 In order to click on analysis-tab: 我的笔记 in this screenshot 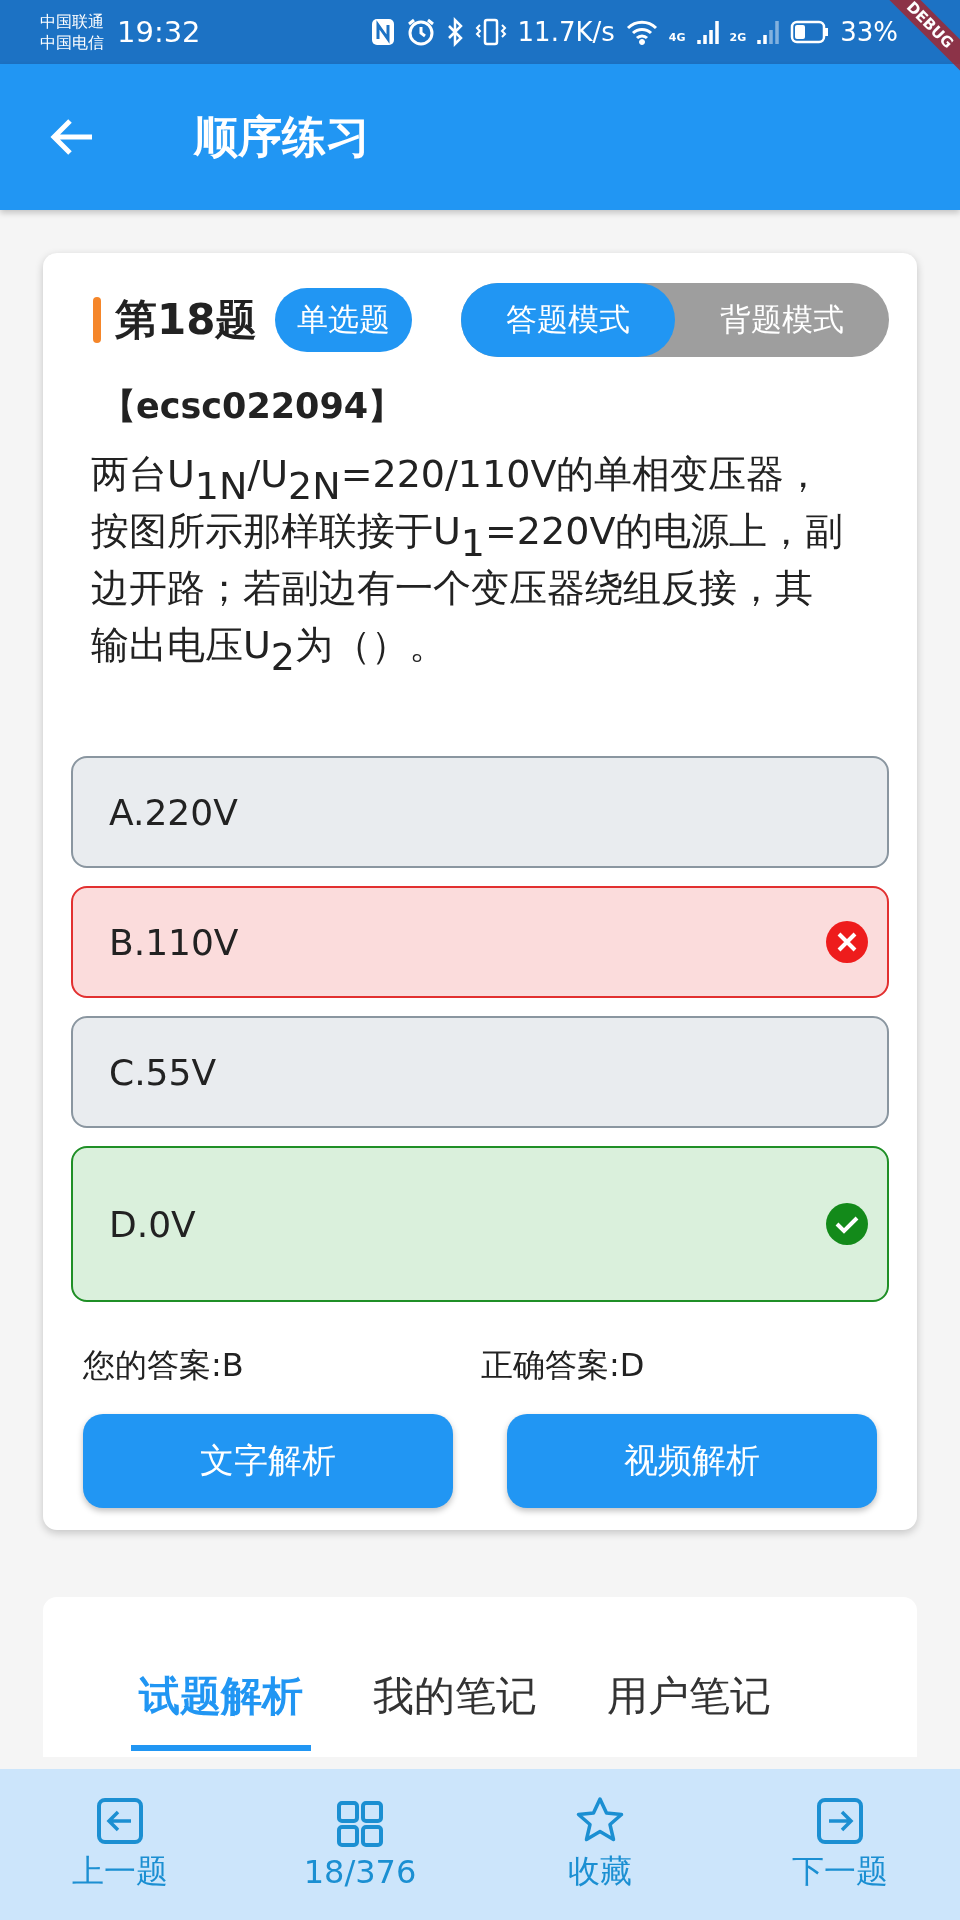, I will do `click(455, 1699)`.